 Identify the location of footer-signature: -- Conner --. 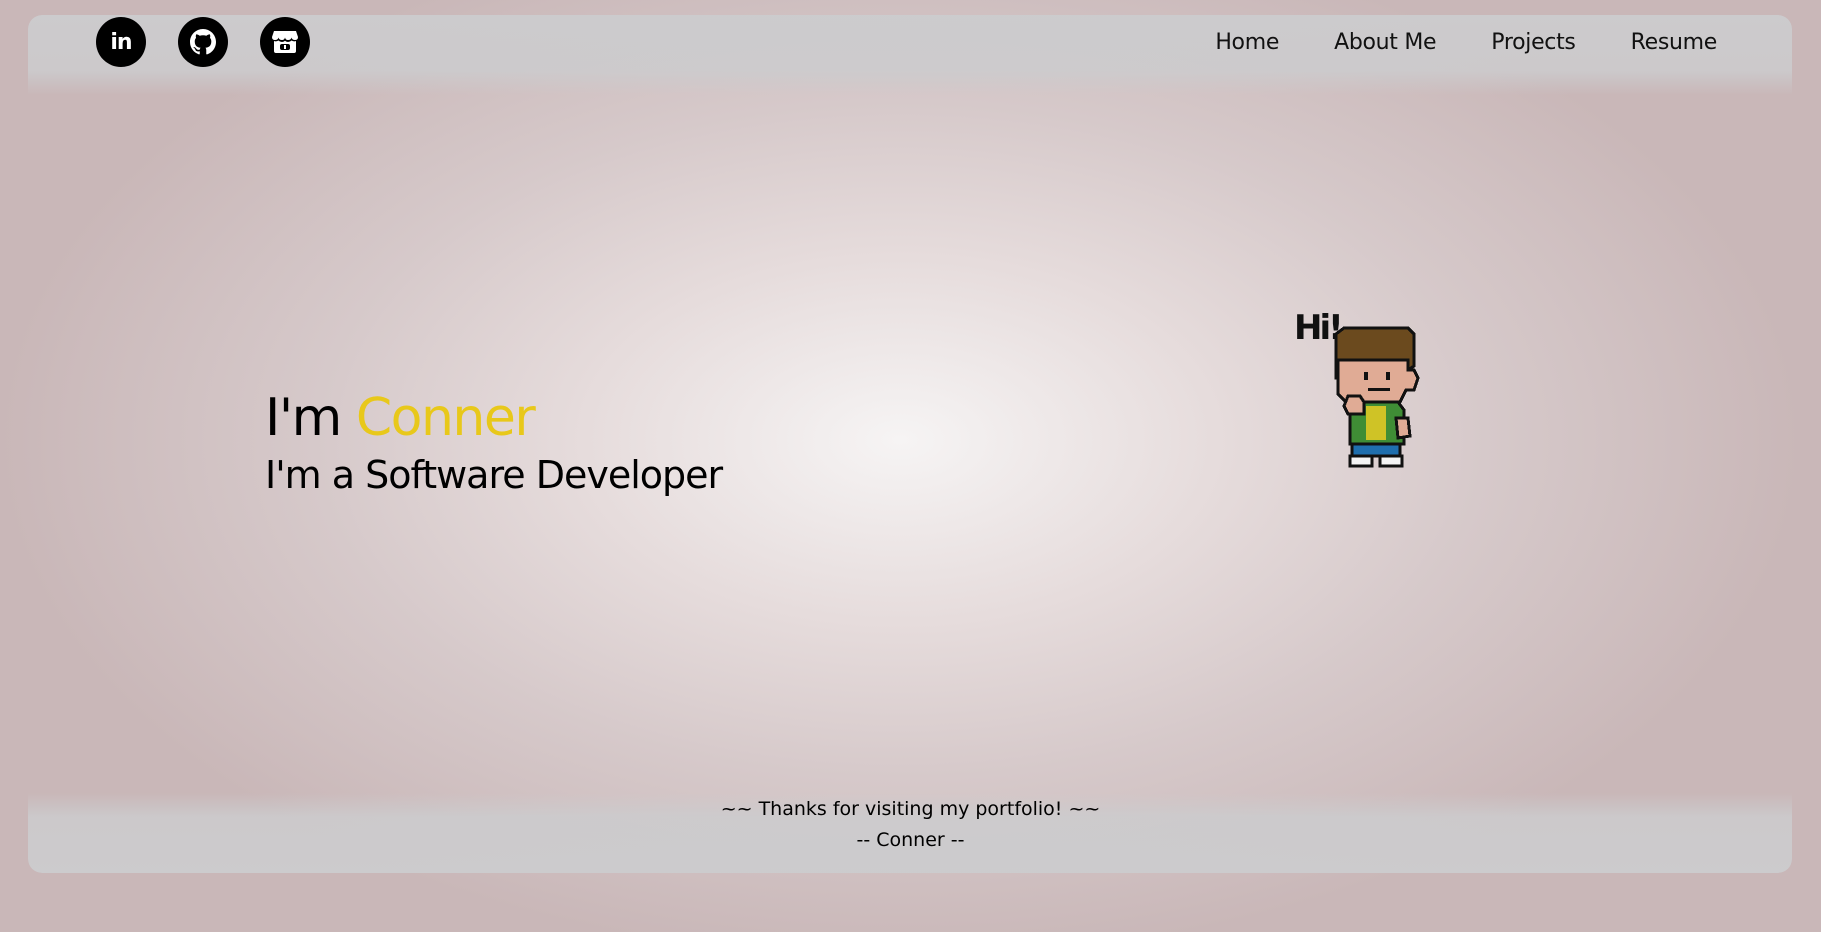
(910, 840).